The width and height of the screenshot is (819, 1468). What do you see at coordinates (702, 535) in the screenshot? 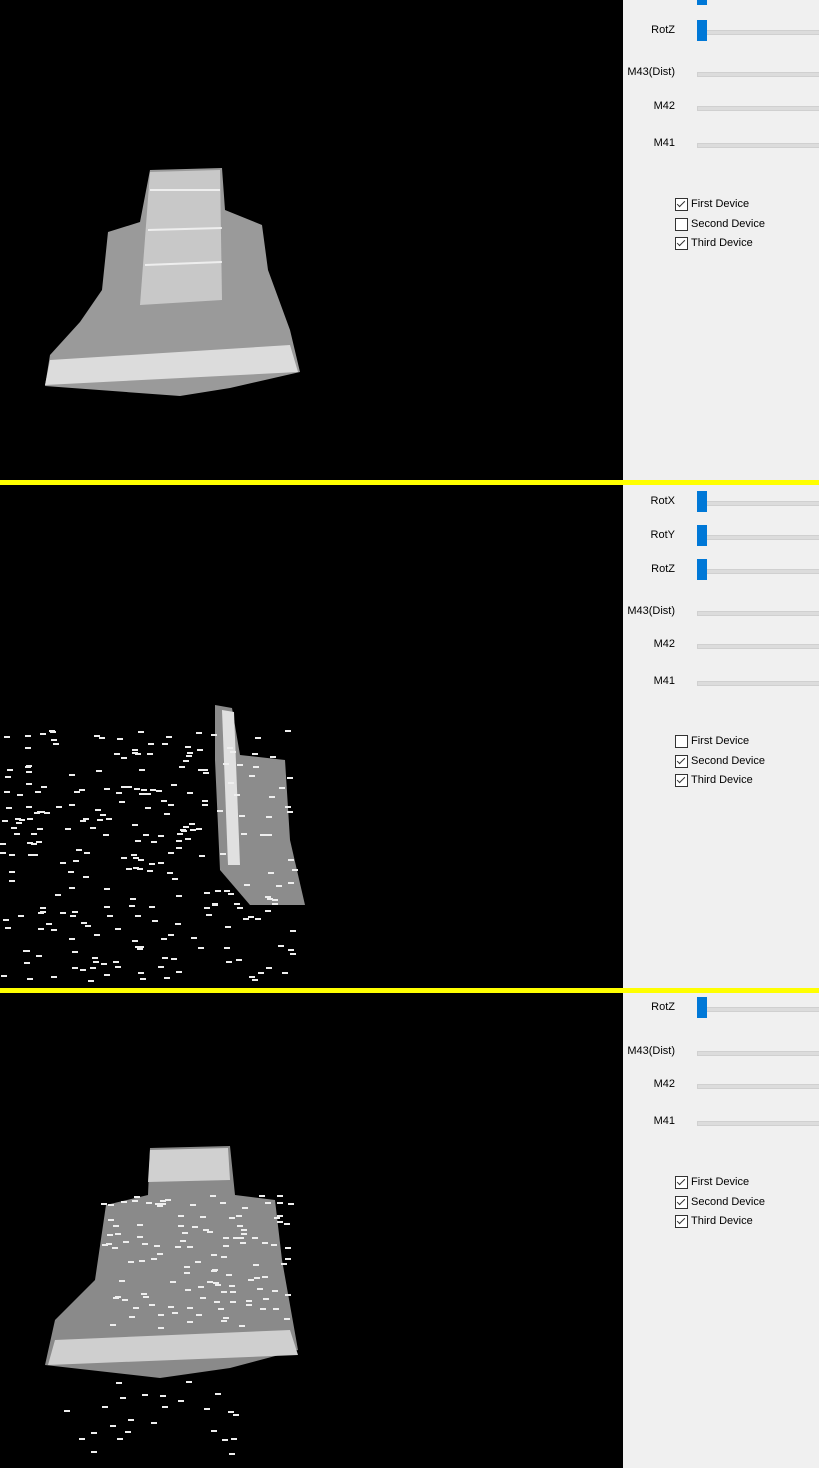
I see `roty-slider-handle` at bounding box center [702, 535].